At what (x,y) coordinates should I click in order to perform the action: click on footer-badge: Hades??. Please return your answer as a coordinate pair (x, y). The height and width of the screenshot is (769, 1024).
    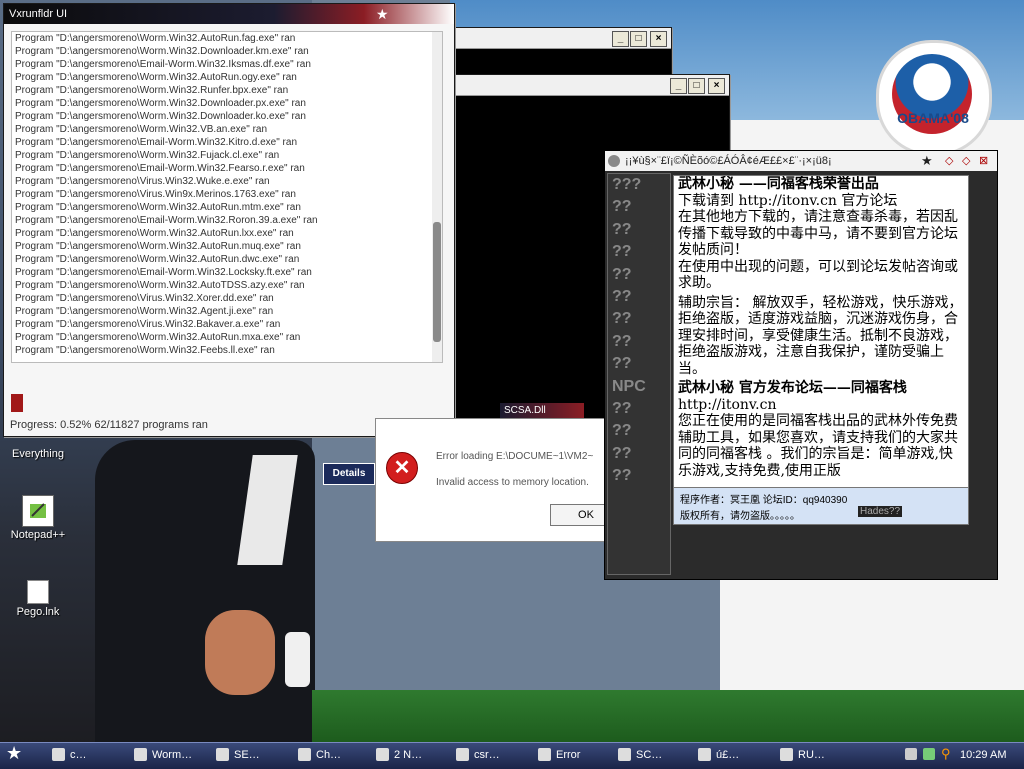
    Looking at the image, I should click on (880, 511).